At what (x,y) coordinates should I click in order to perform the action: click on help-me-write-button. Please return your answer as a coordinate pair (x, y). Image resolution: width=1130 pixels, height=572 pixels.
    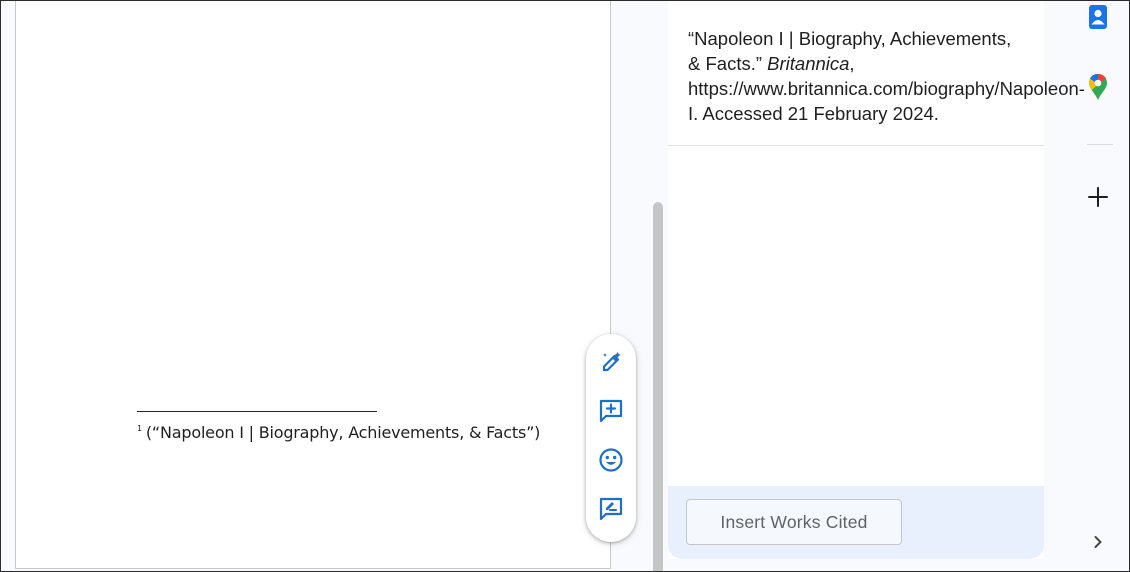
    Looking at the image, I should click on (611, 365).